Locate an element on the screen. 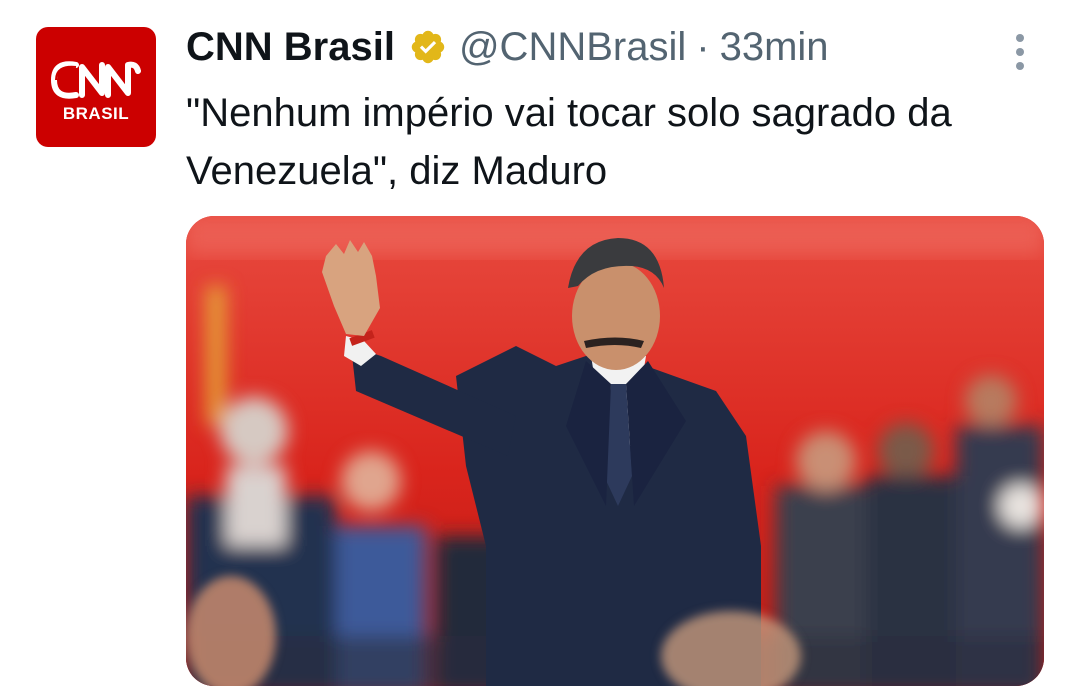  gold-verified-badge-icon is located at coordinates (428, 47).